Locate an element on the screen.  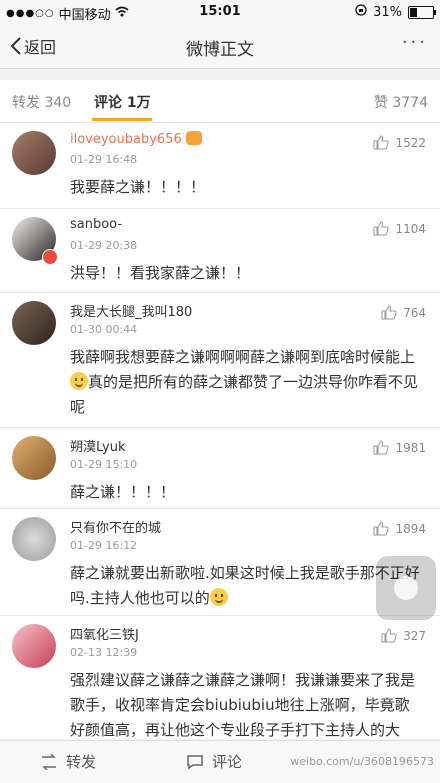
comment-time: 01-30 00:44 is located at coordinates (104, 329).